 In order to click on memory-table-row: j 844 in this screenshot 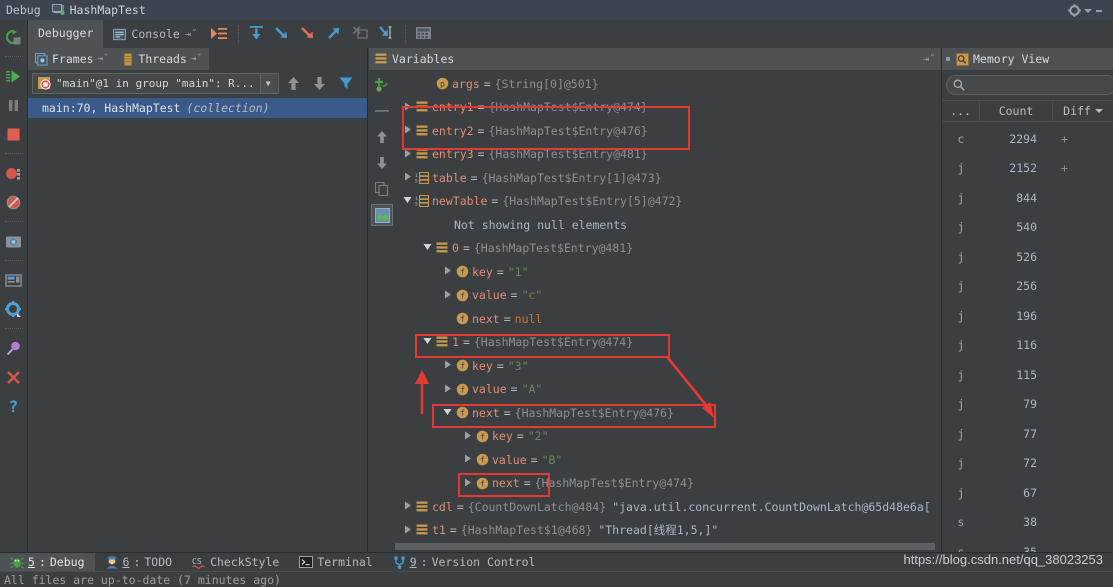, I will do `click(1027, 198)`.